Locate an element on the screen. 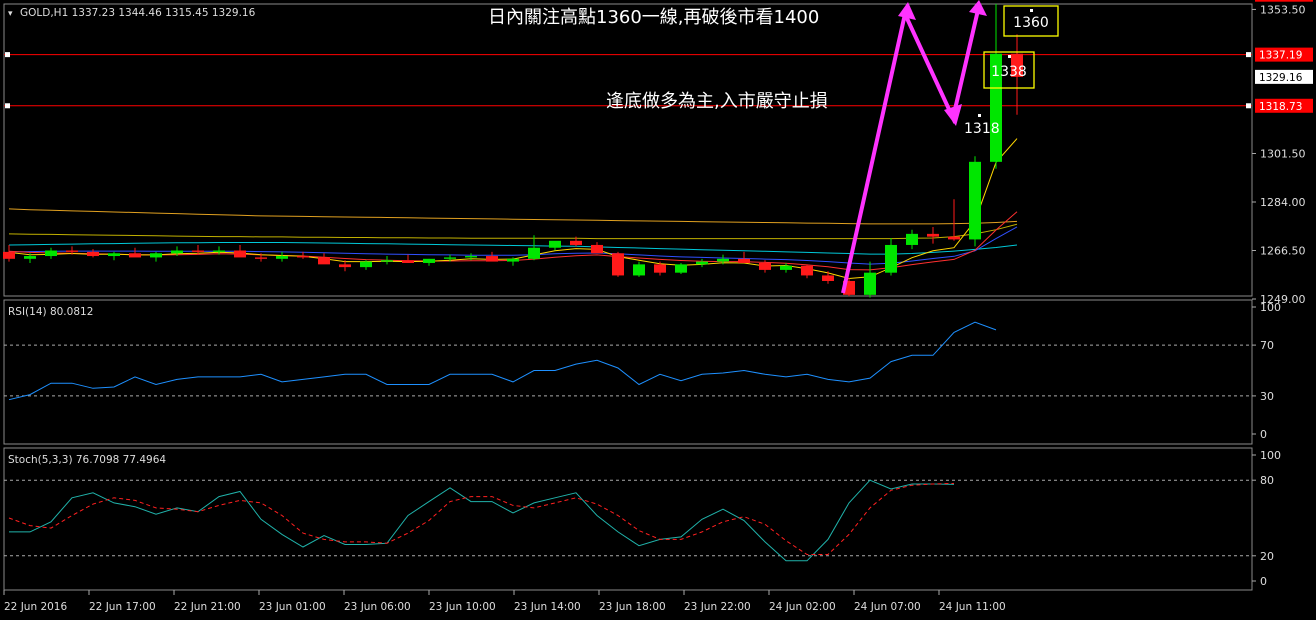  rsi-axis-label: 70 is located at coordinates (1267, 345).